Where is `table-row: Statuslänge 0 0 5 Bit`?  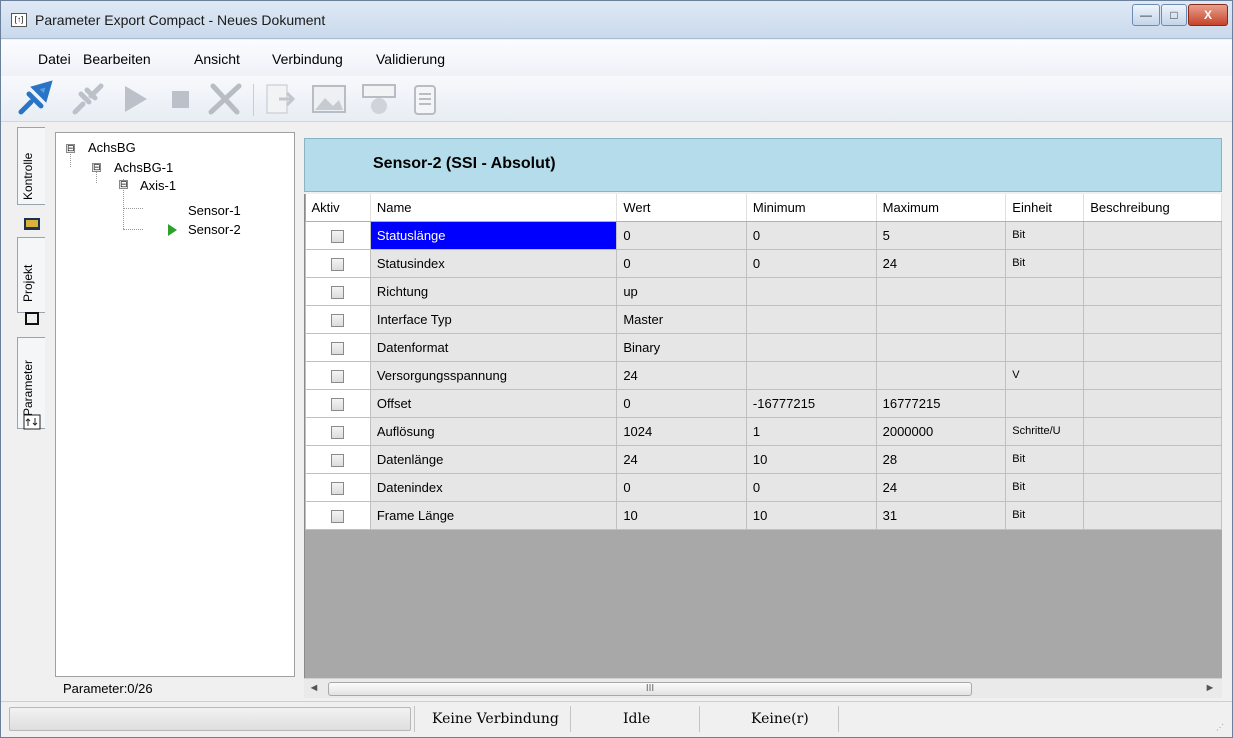
table-row: Statuslänge 0 0 5 Bit is located at coordinates (763, 235).